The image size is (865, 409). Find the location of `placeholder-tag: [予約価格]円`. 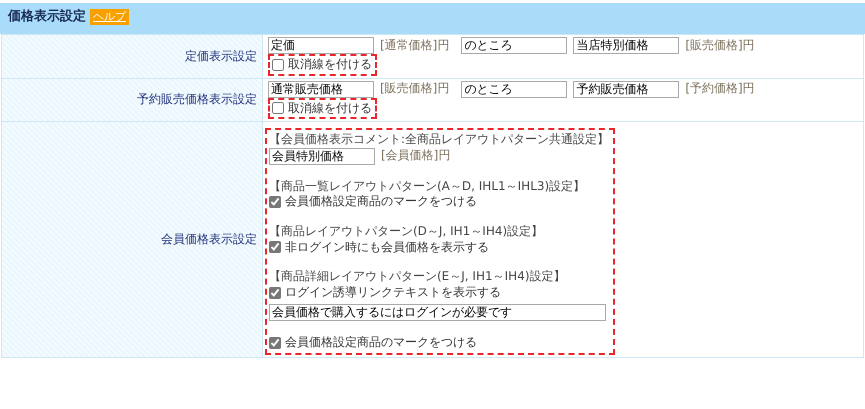

placeholder-tag: [予約価格]円 is located at coordinates (720, 89).